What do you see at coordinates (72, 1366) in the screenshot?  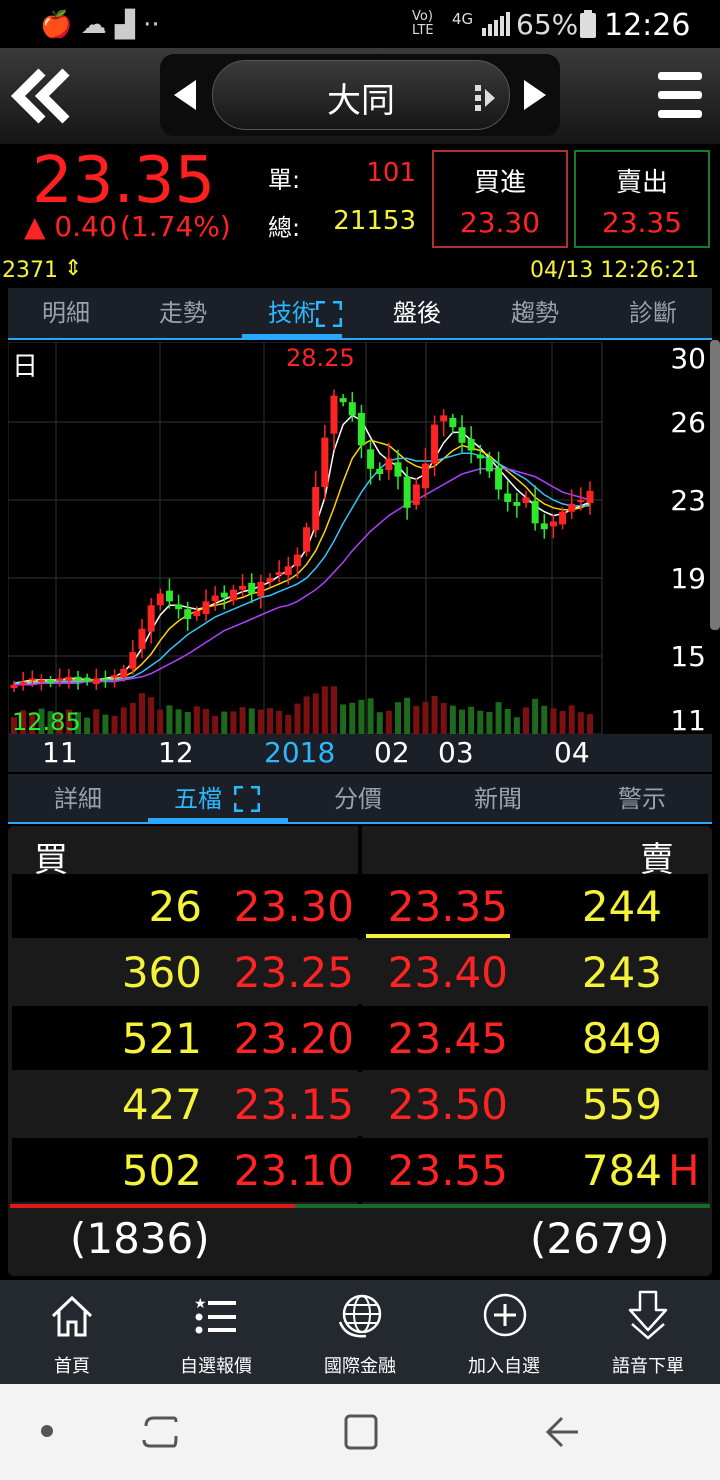 I see `nav-label: 首頁` at bounding box center [72, 1366].